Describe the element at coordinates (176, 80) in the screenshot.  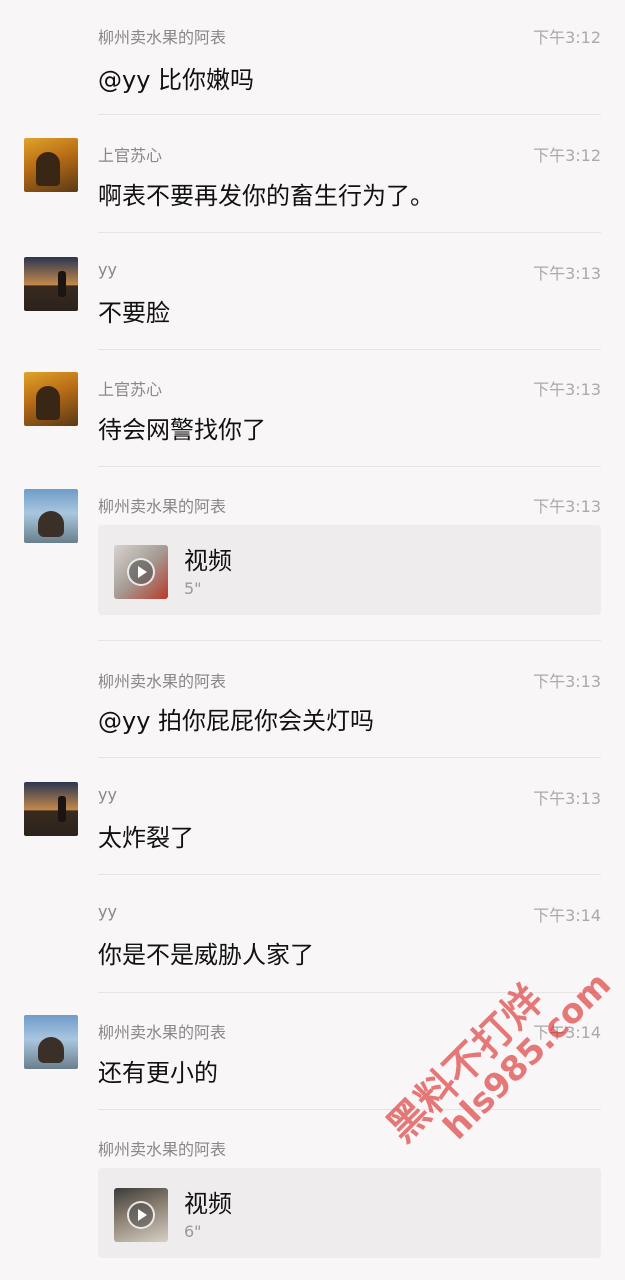
I see `message-text: @yy 比你嫩吗` at that location.